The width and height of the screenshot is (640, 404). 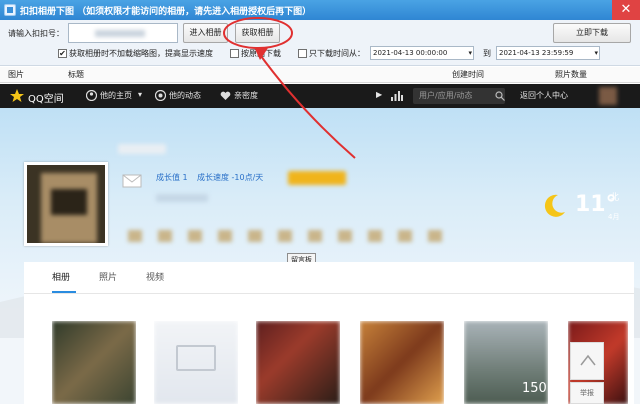 What do you see at coordinates (614, 217) in the screenshot?
I see `weather-date: 4月` at bounding box center [614, 217].